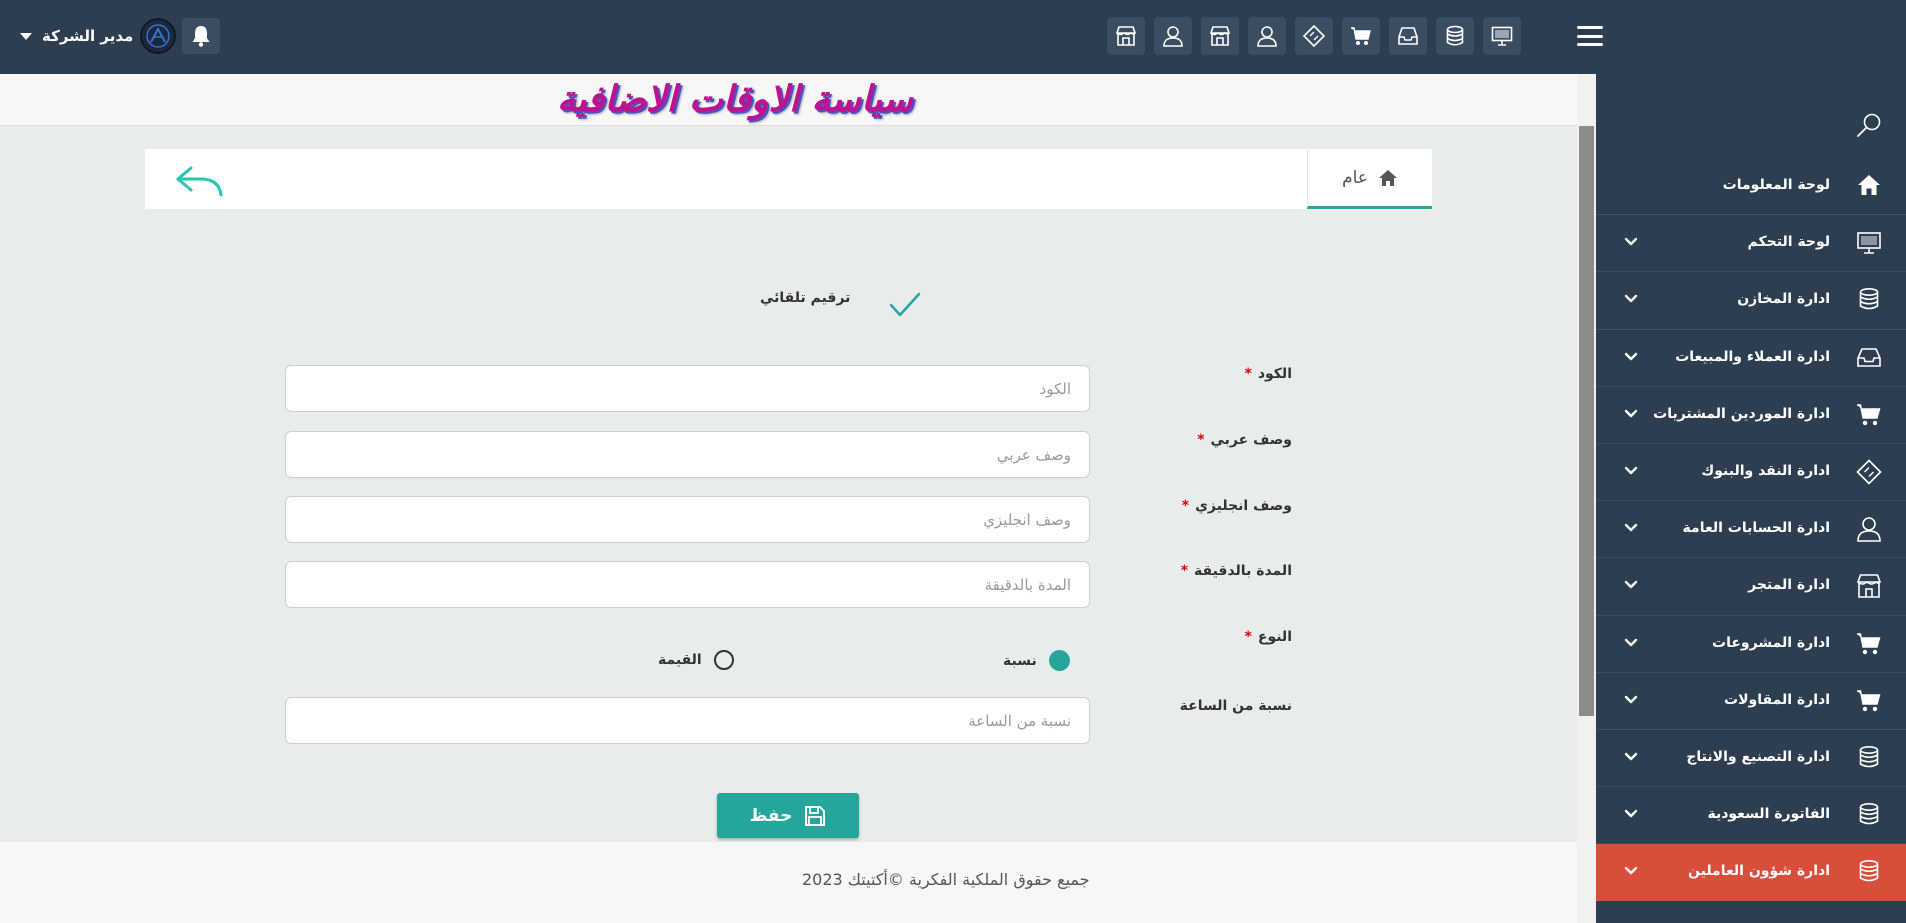 The image size is (1906, 923). I want to click on user-menu: مدير الشركة, so click(76, 36).